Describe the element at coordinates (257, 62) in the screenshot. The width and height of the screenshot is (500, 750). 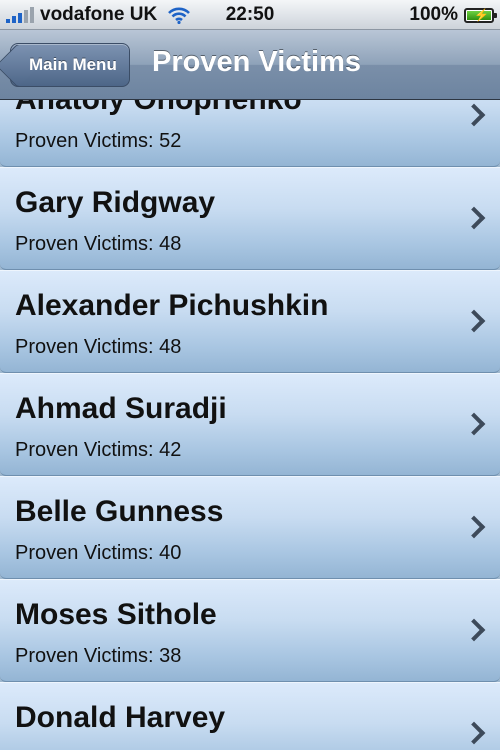
I see `page-title: Proven Victims` at that location.